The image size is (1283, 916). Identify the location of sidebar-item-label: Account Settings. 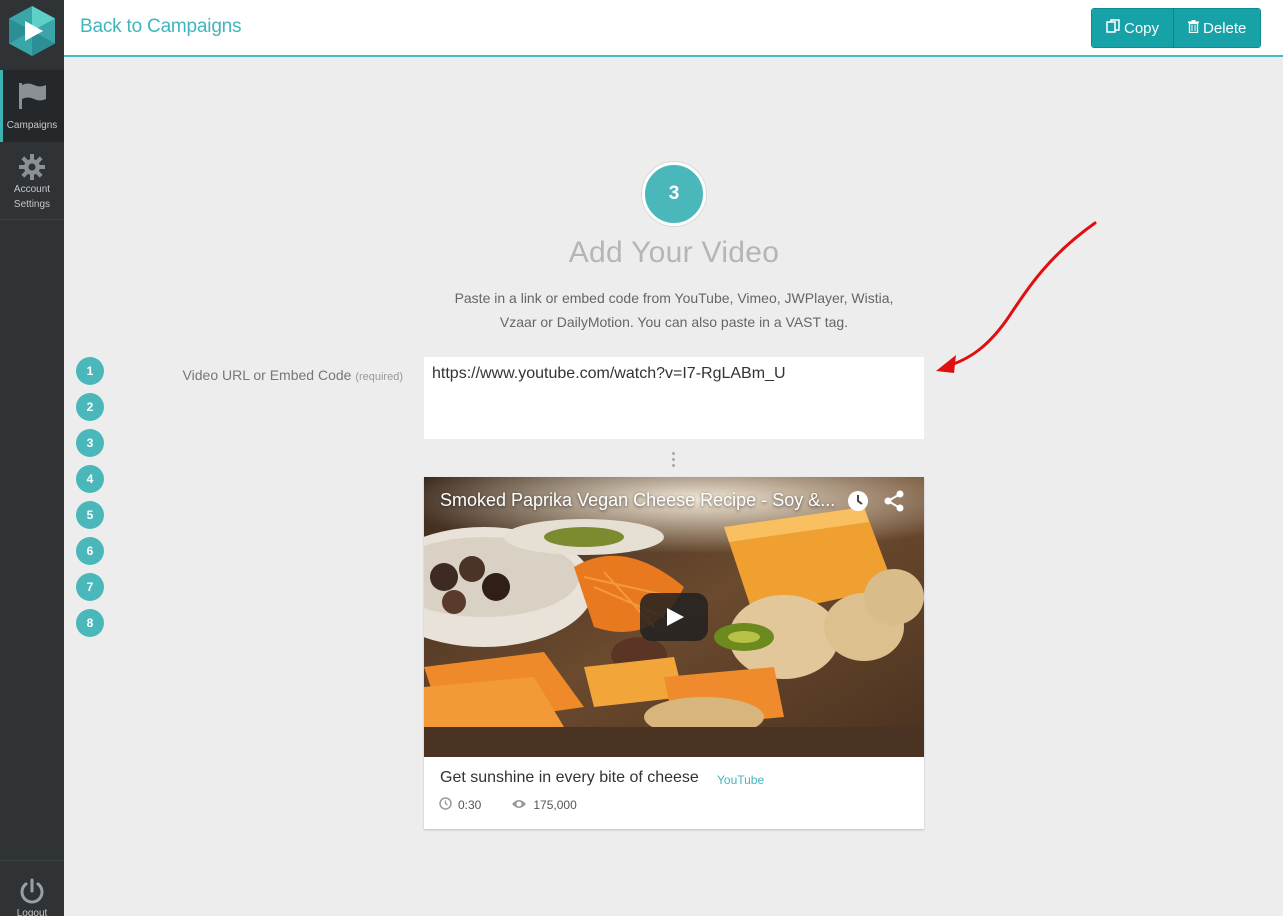
(32, 197).